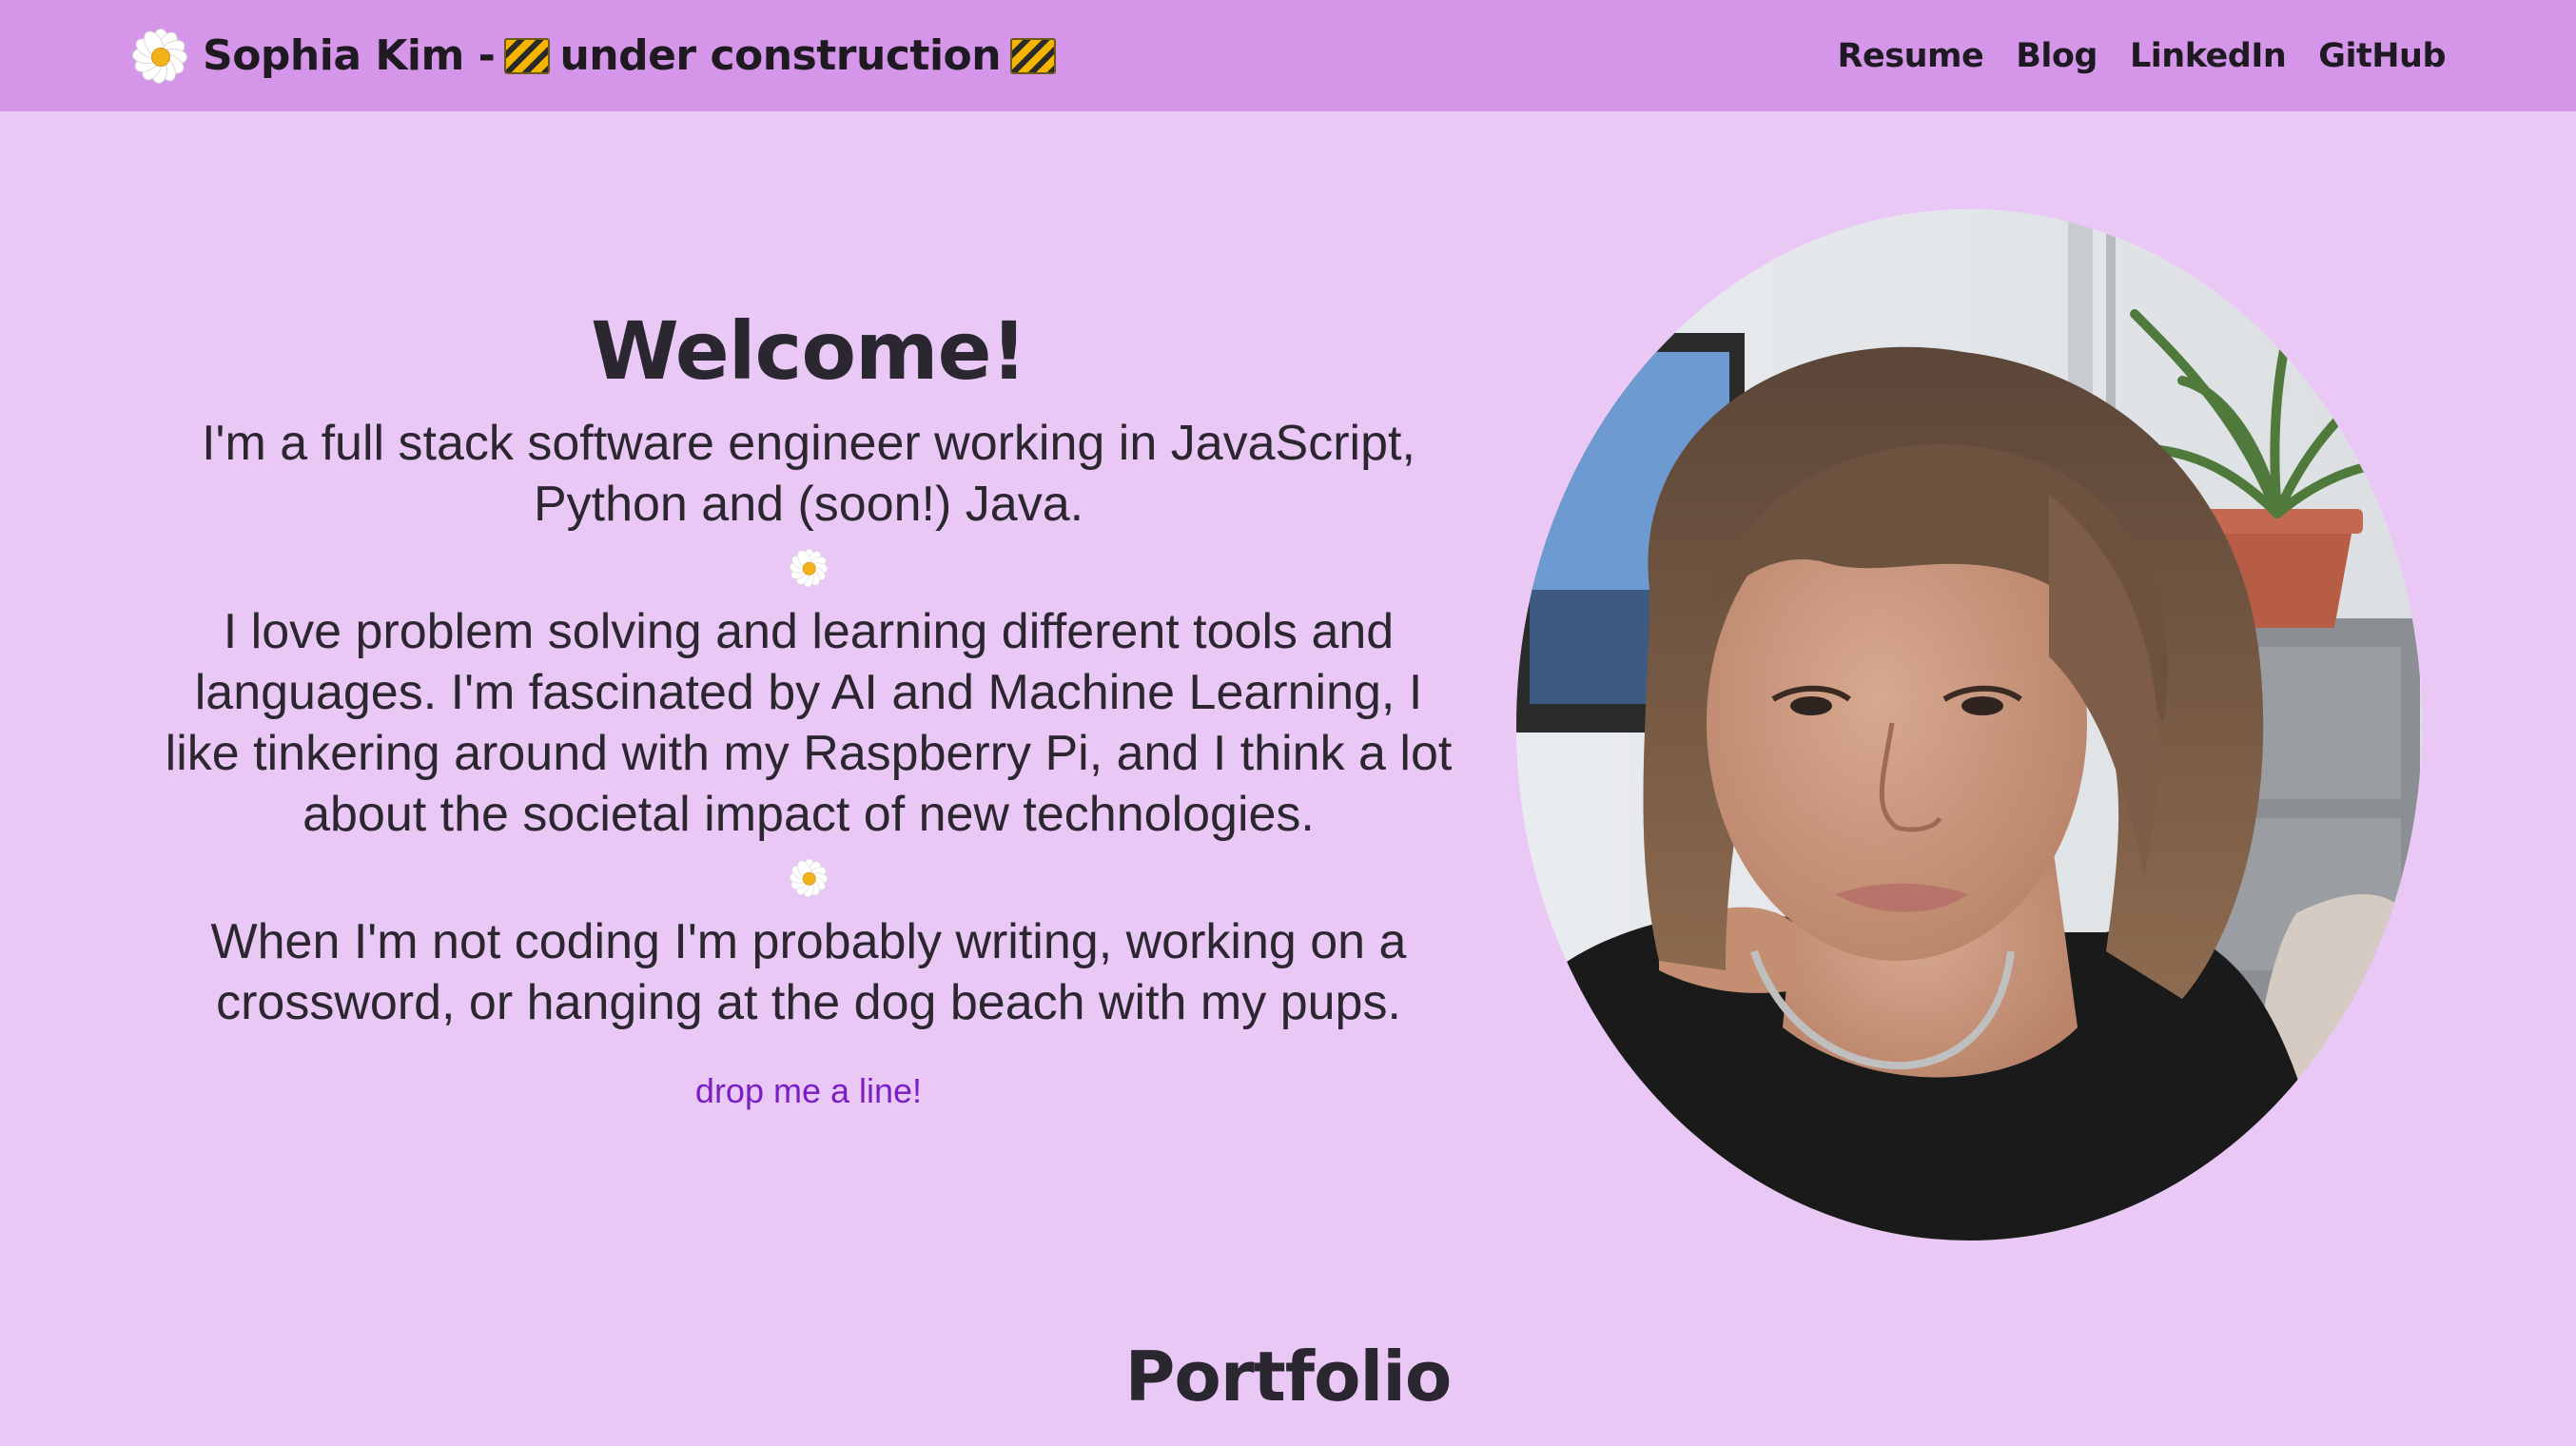  I want to click on nav-link-blog: Blog, so click(2057, 56).